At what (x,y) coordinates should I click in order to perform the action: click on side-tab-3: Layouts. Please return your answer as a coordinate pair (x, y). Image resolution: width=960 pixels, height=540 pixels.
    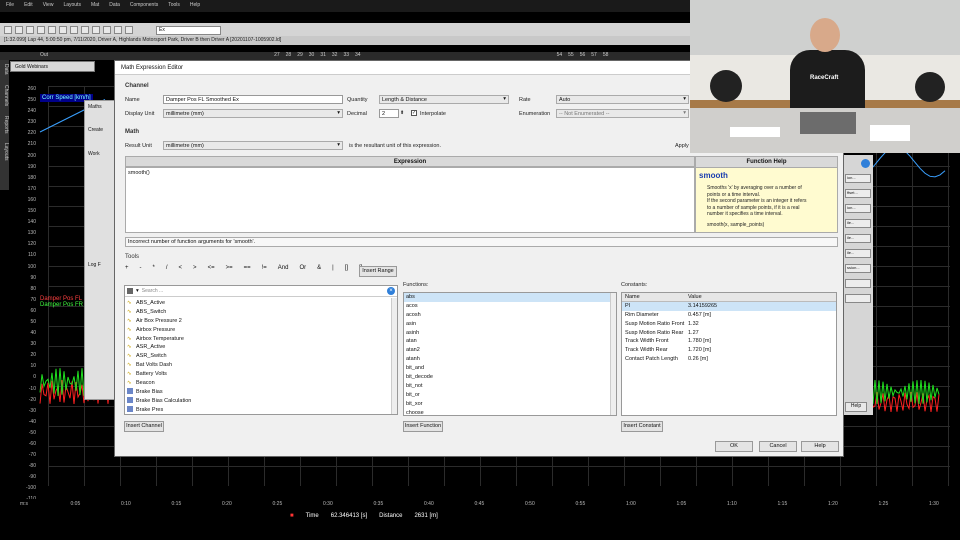
    Looking at the image, I should click on (4, 152).